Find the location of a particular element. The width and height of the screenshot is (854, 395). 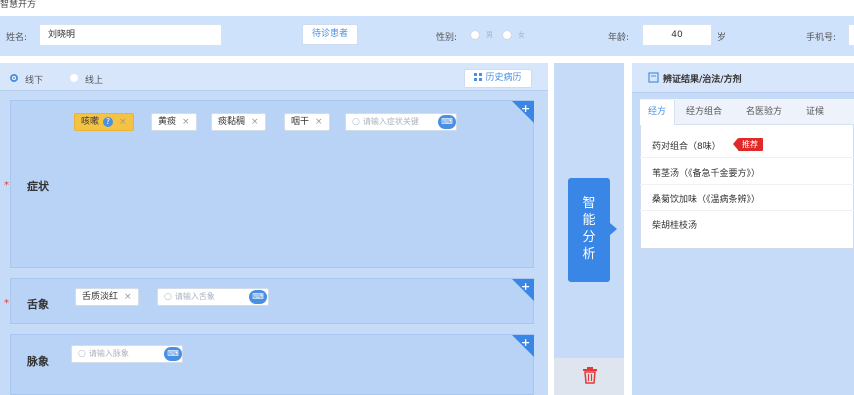

age-label: 年龄: is located at coordinates (619, 38).